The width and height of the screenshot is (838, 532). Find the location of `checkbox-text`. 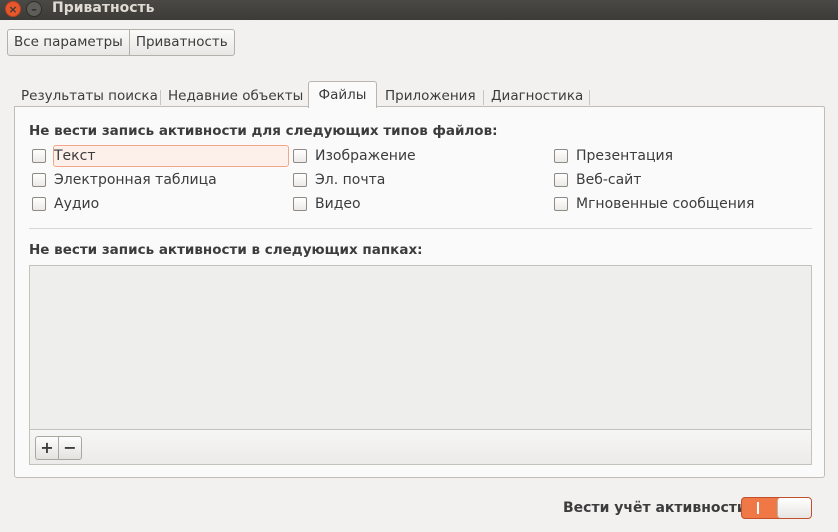

checkbox-text is located at coordinates (39, 156).